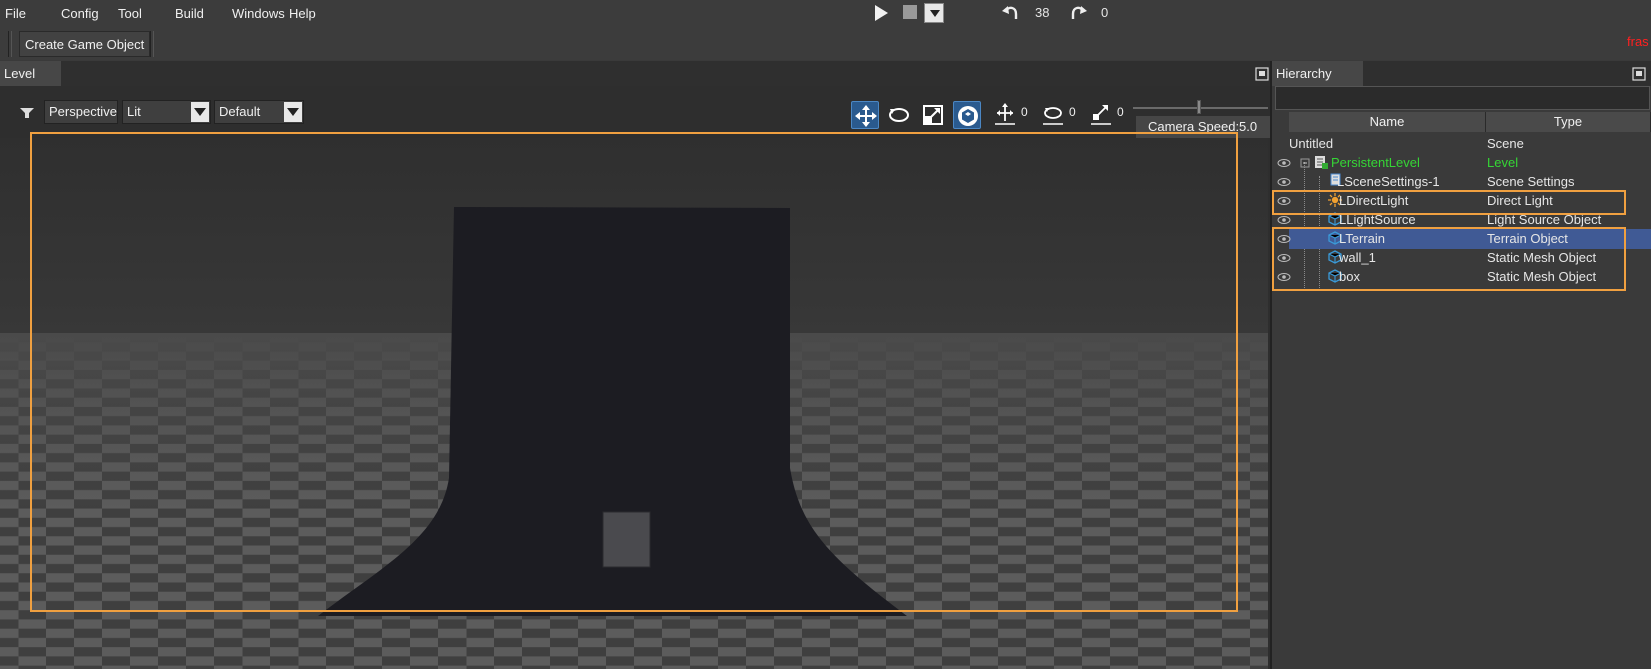  What do you see at coordinates (302, 13) in the screenshot?
I see `menu-help: Help` at bounding box center [302, 13].